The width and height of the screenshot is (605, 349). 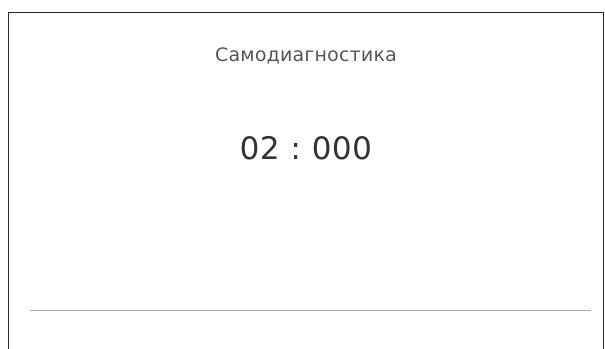 I want to click on divider, so click(x=310, y=310).